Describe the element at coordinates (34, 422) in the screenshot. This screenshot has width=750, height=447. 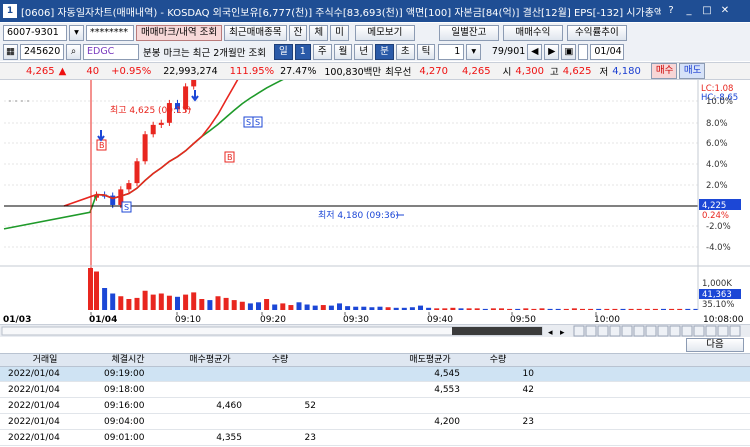
I see `cell-date: 2022/01/04` at that location.